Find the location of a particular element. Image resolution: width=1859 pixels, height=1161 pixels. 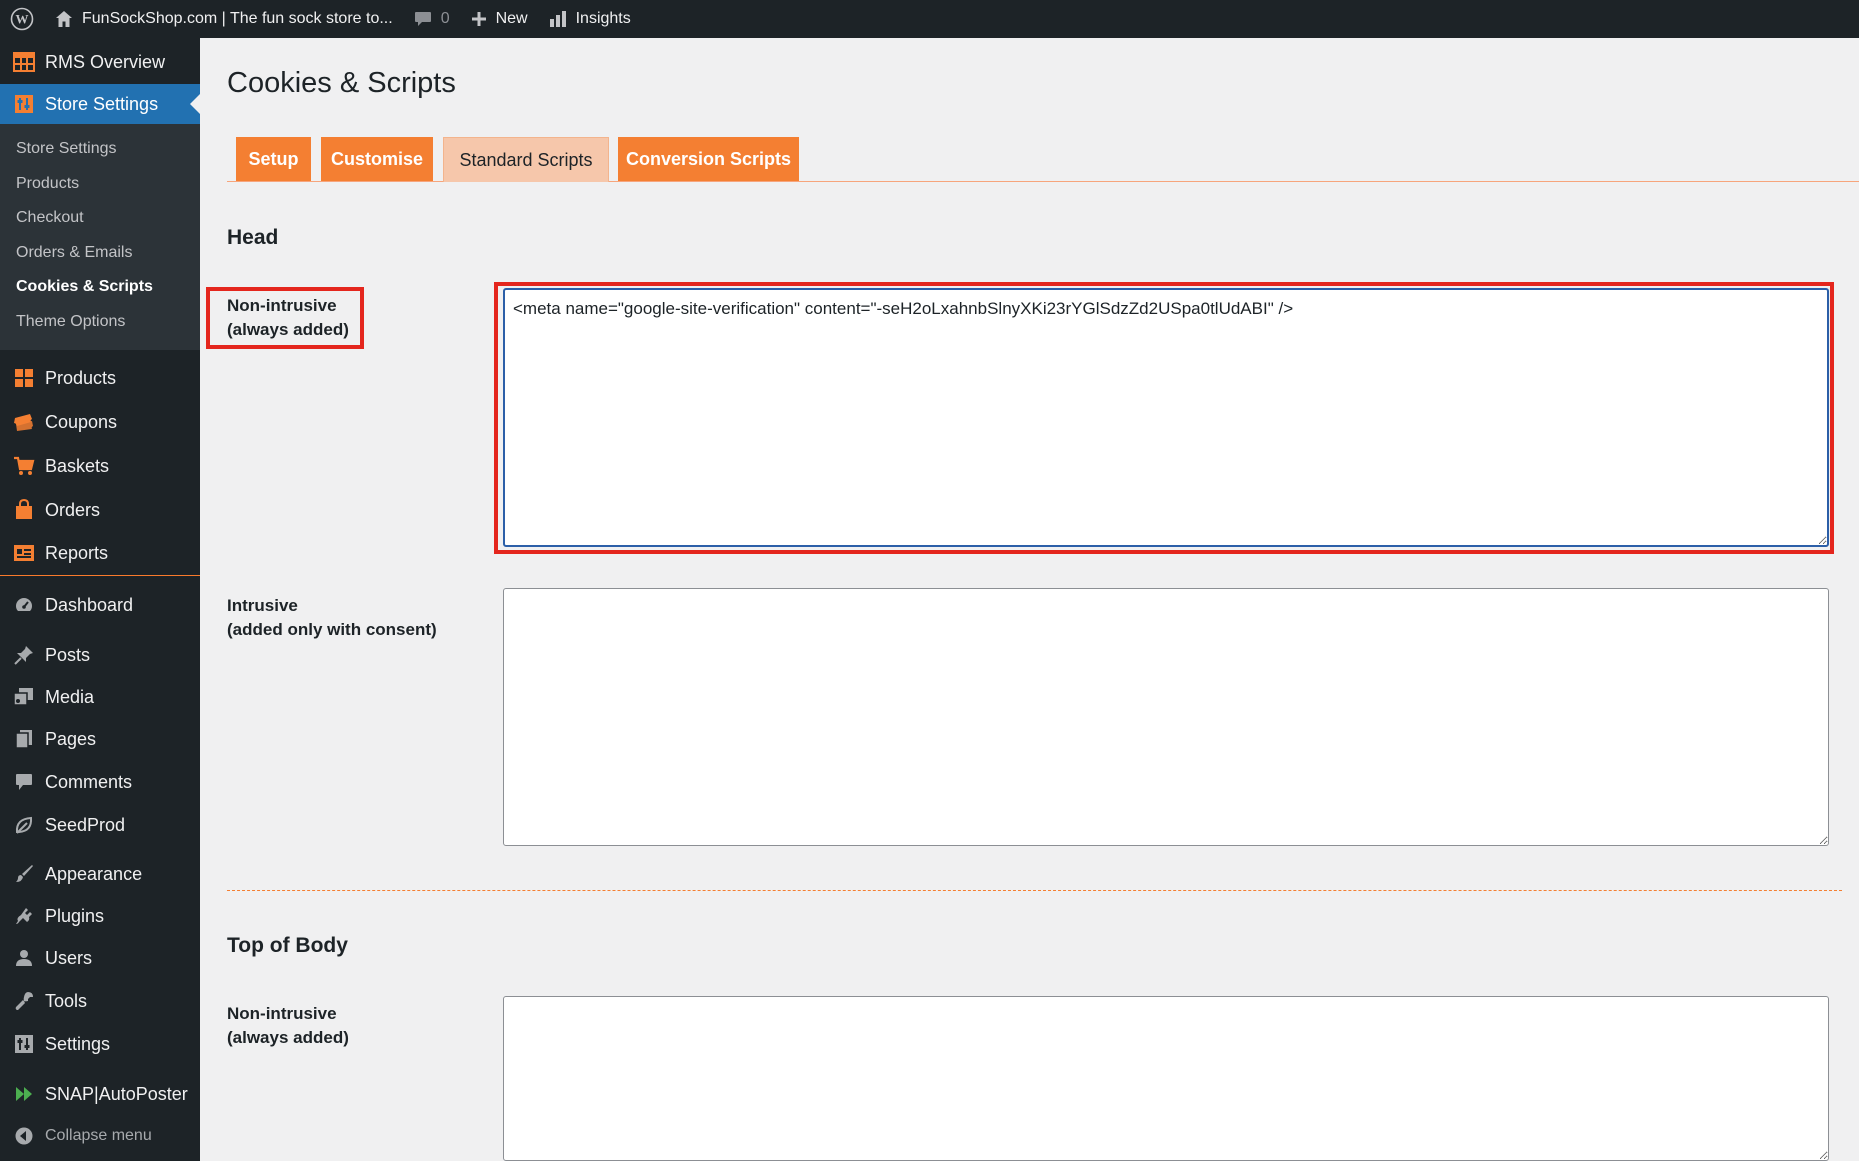

page-title: Cookies & Scripts is located at coordinates (341, 83).